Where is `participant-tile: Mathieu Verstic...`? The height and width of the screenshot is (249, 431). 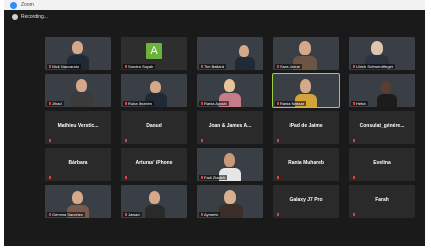 participant-tile: Mathieu Verstic... is located at coordinates (78, 127).